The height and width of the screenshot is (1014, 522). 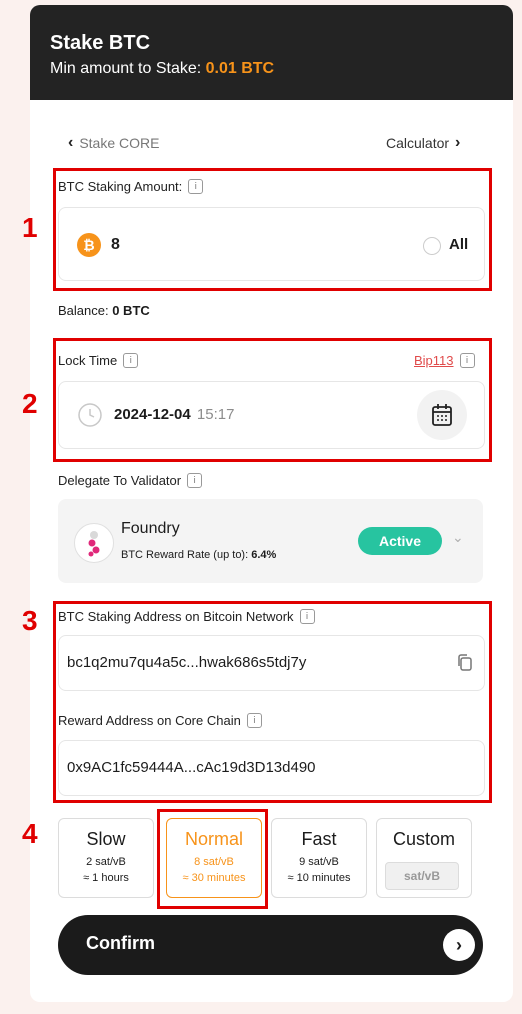 What do you see at coordinates (30, 227) in the screenshot?
I see `annotation-number-1: 1` at bounding box center [30, 227].